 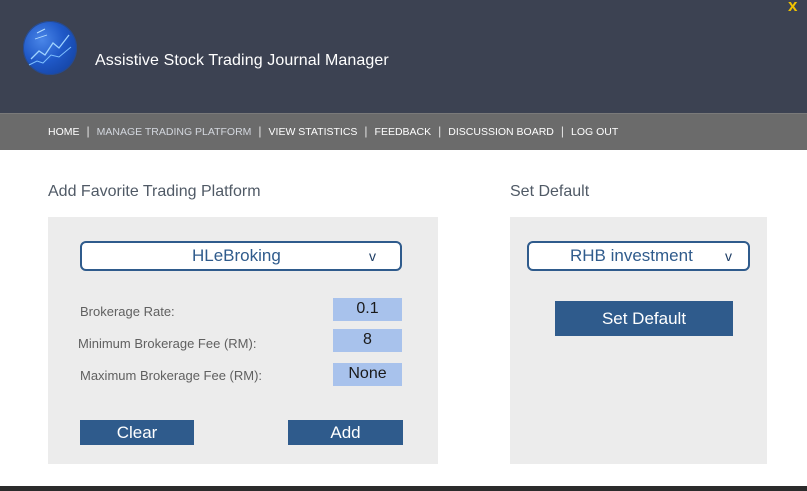 What do you see at coordinates (174, 132) in the screenshot?
I see `nav-item-manage-trading-platform: MANAGE TRADING PLATFORM` at bounding box center [174, 132].